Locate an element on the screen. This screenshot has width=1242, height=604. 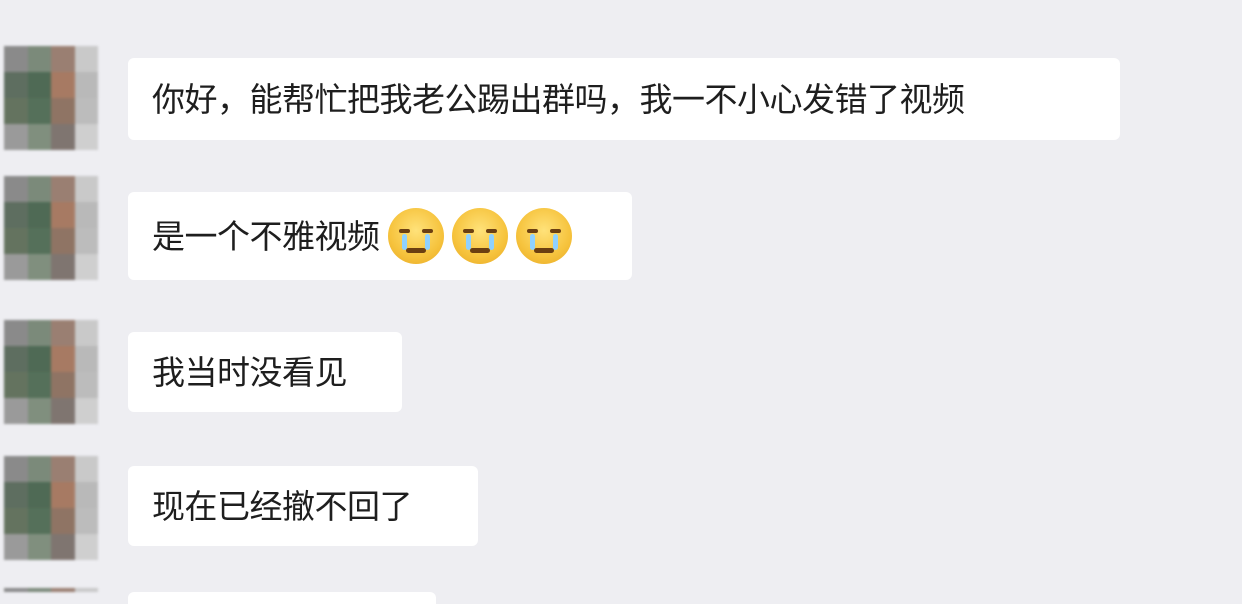
message-bubble: 是一个不雅视频 is located at coordinates (380, 236).